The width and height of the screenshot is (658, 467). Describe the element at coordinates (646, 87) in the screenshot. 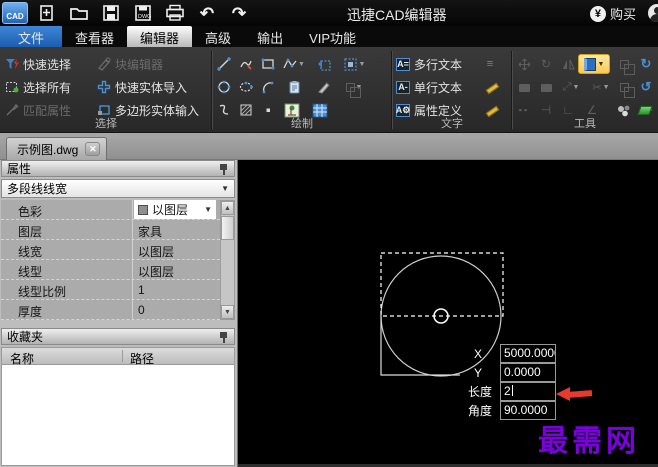

I see `sync-layout-button: ↺` at that location.